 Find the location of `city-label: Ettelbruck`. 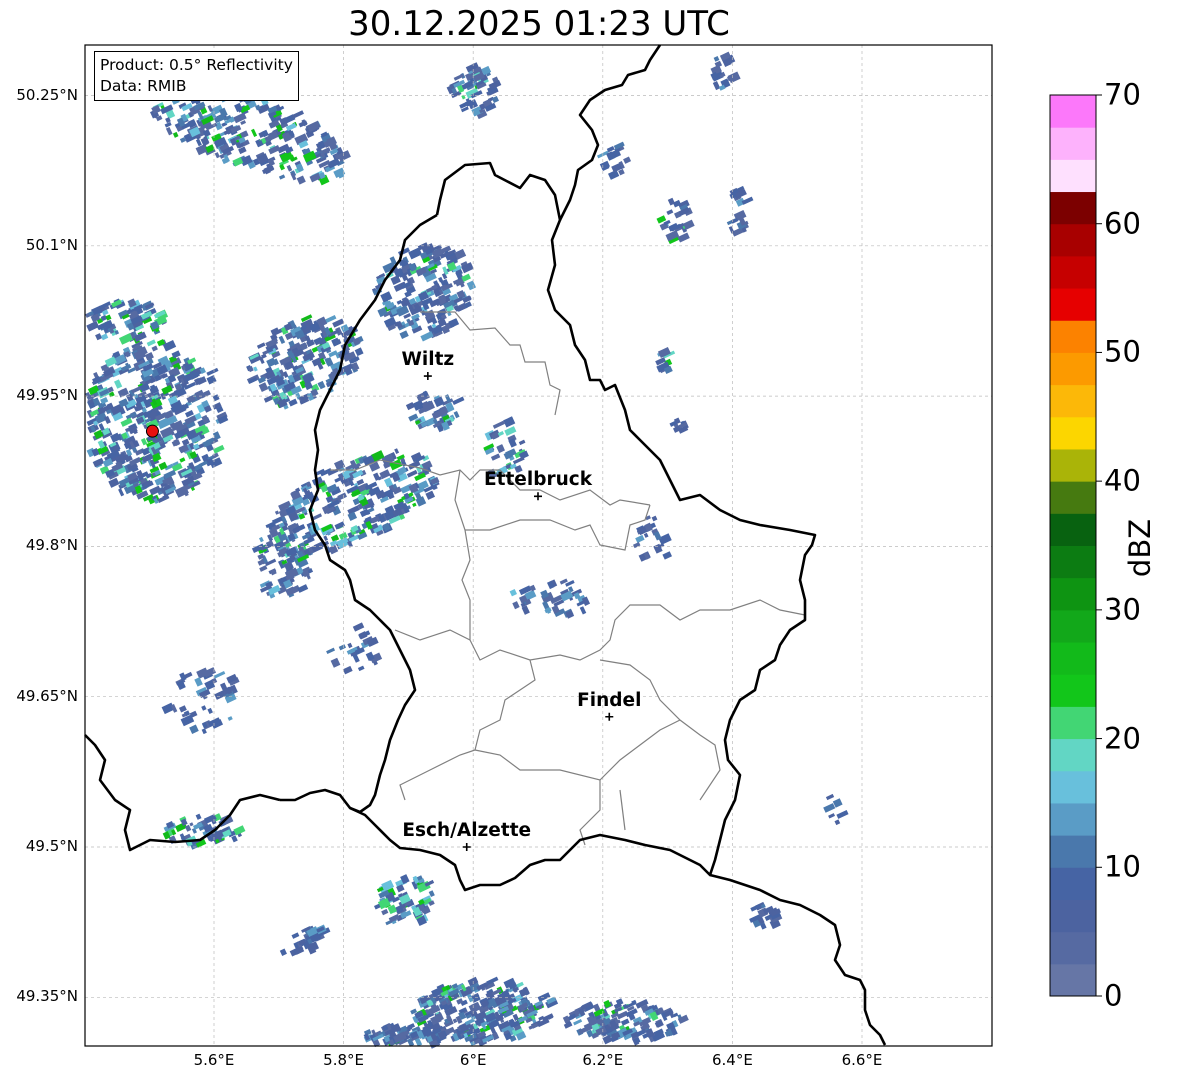

city-label: Ettelbruck is located at coordinates (538, 480).